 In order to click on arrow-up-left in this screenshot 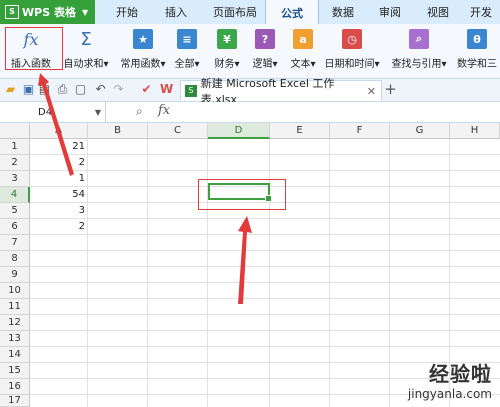, I will do `click(56, 124)`.